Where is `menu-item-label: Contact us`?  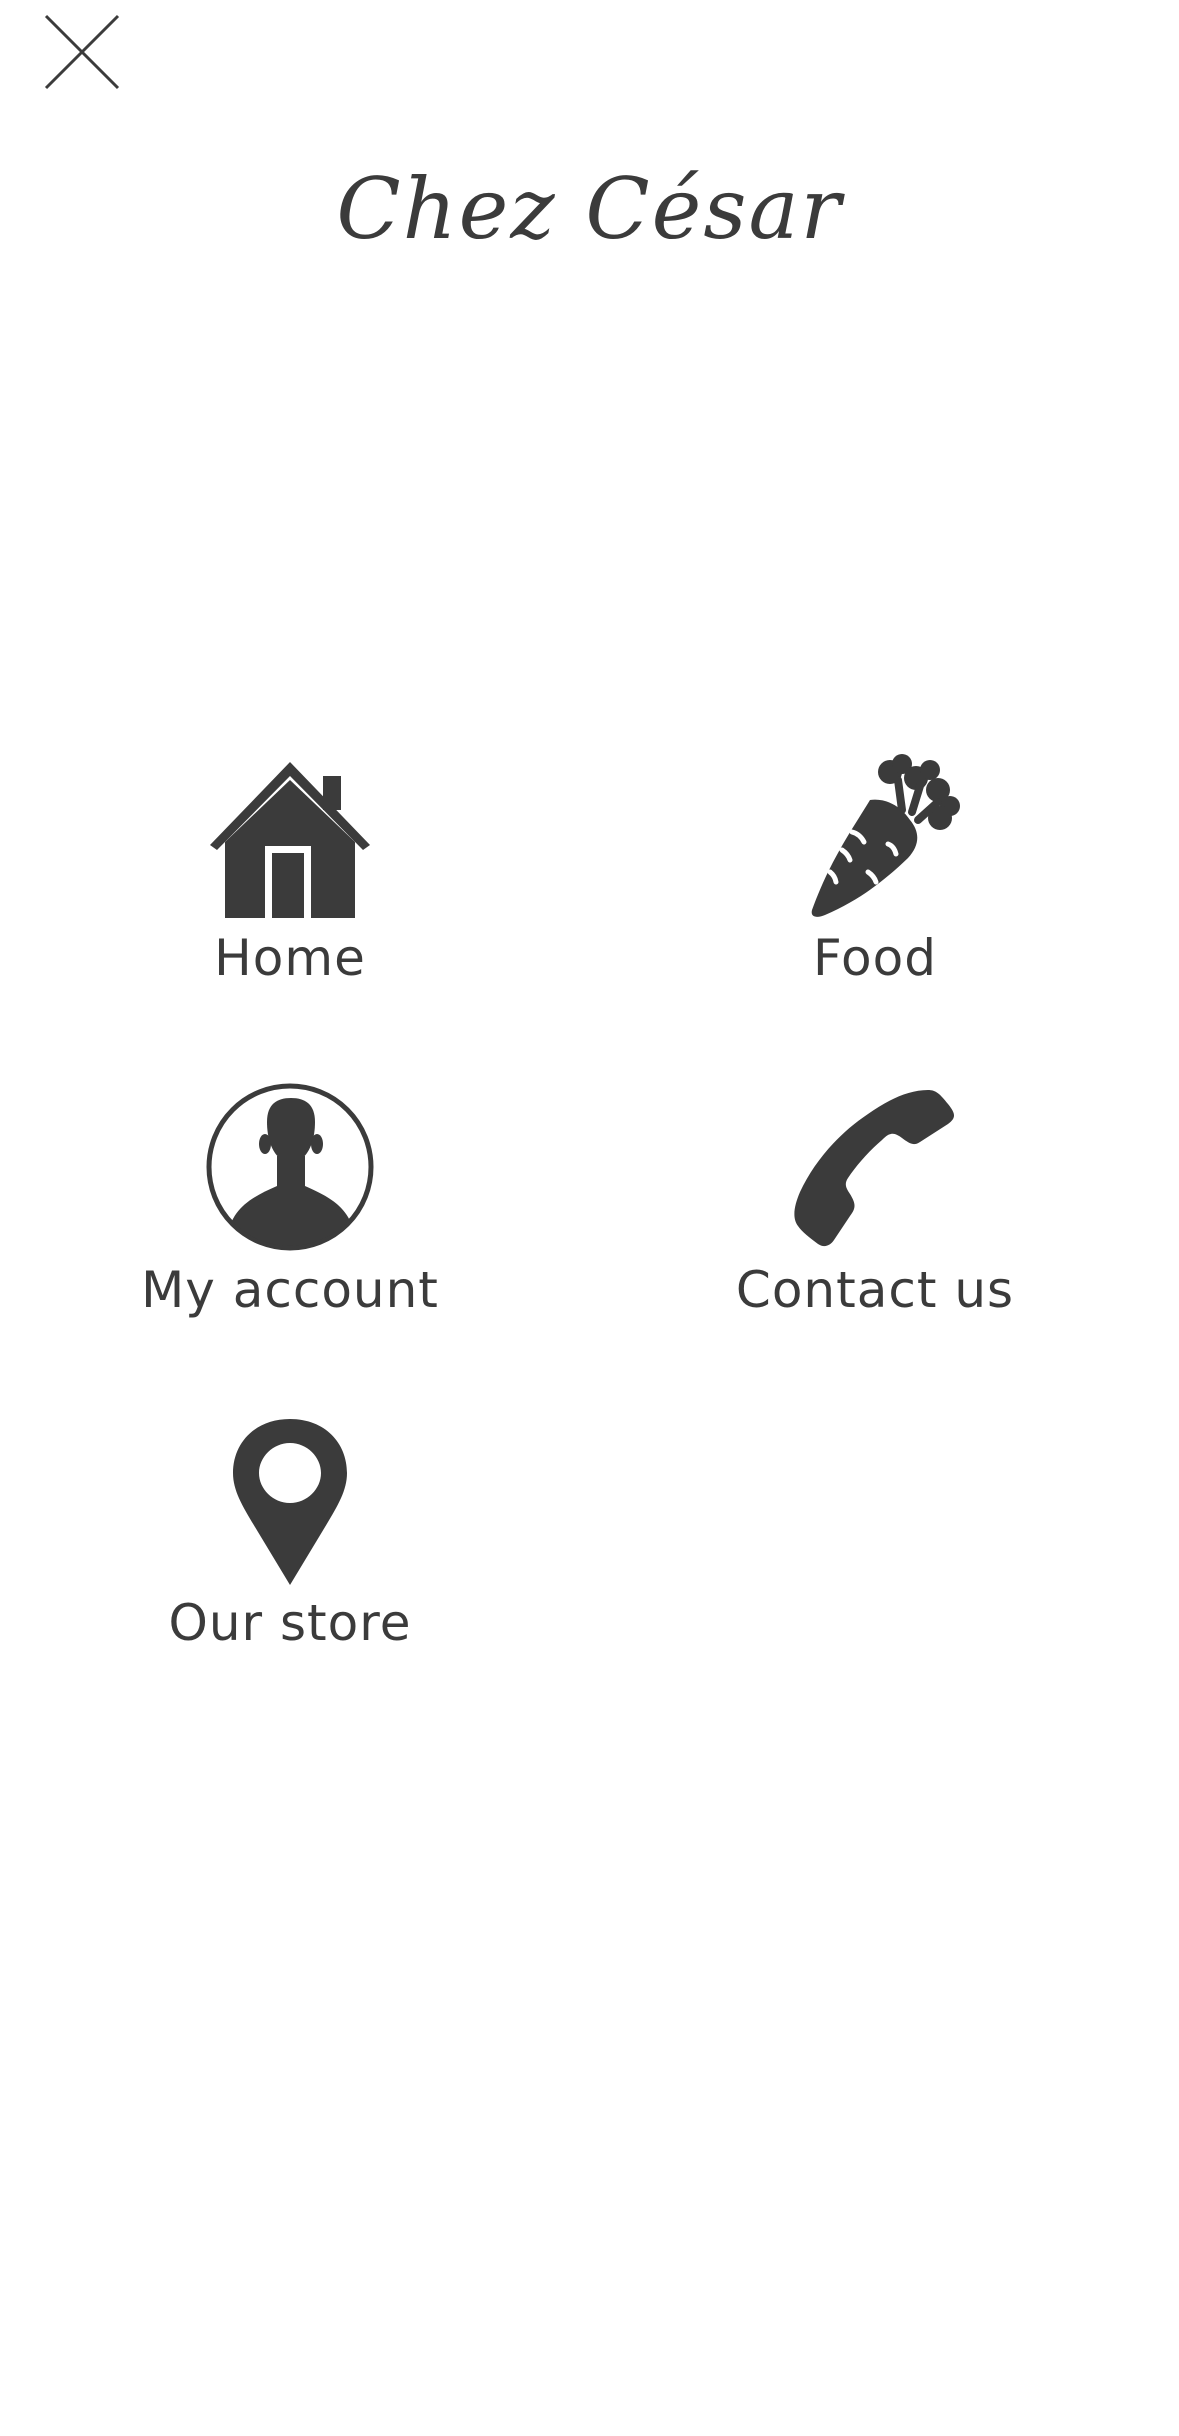
menu-item-label: Contact us is located at coordinates (875, 1290).